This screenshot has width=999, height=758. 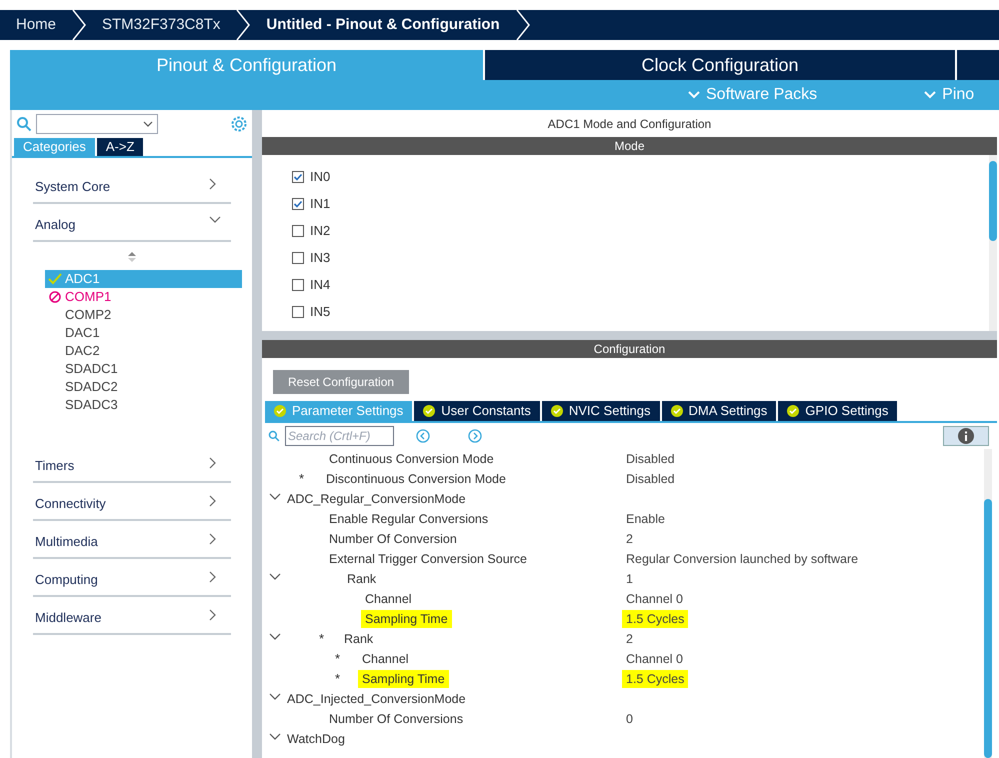 What do you see at coordinates (630, 349) in the screenshot?
I see `section-header: Configuration` at bounding box center [630, 349].